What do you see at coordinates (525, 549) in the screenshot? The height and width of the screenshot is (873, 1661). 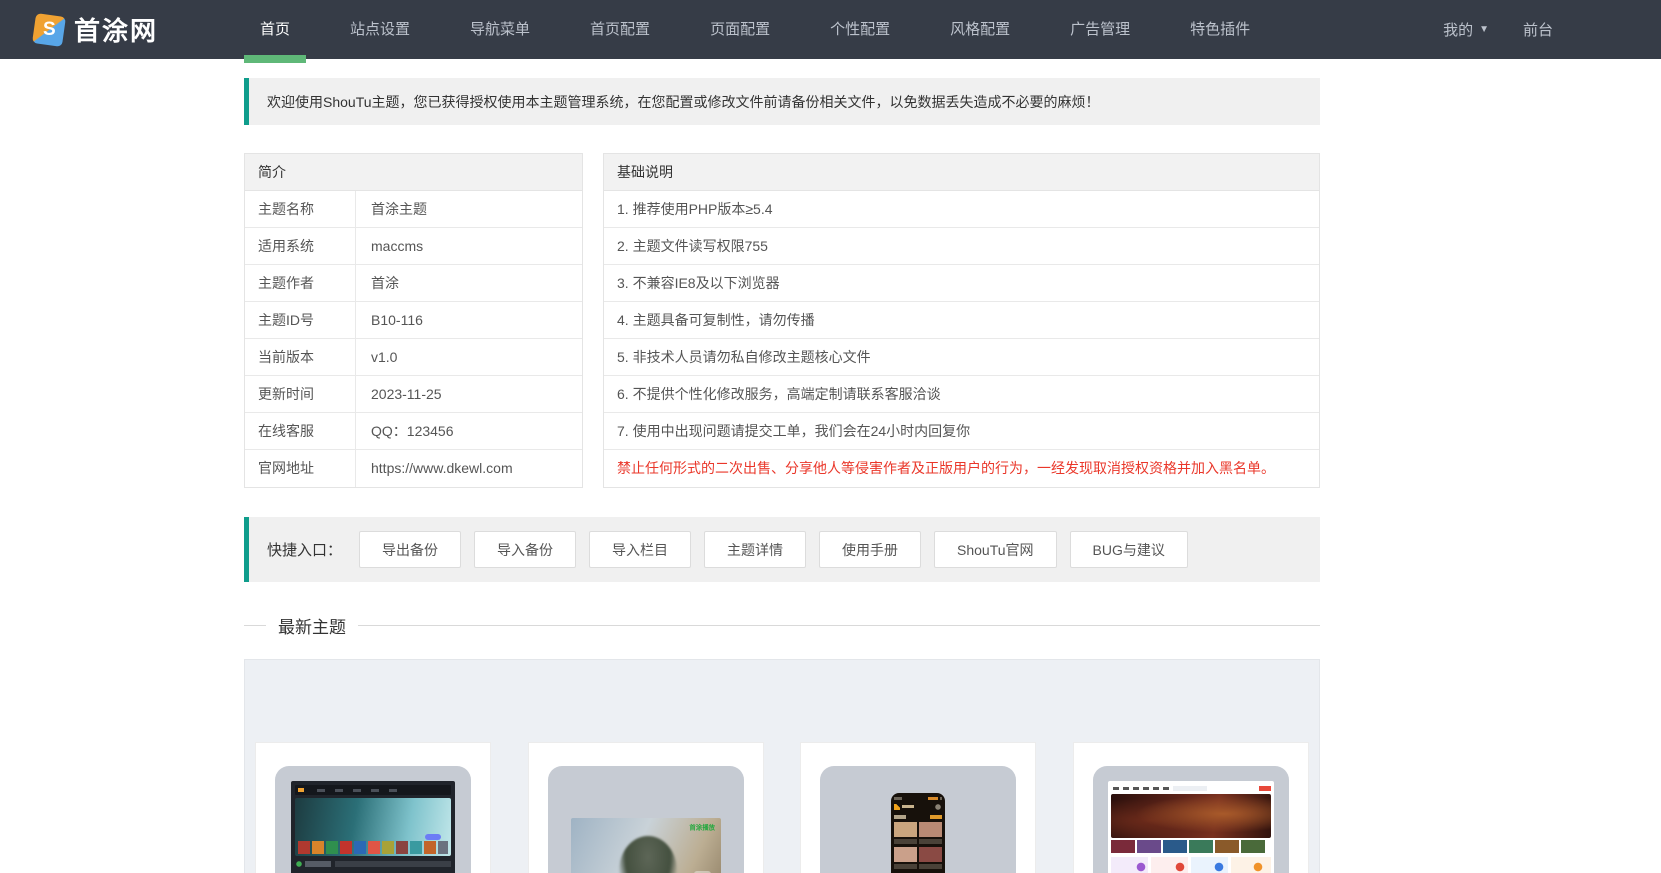 I see `import-backup-button: 导入备份` at bounding box center [525, 549].